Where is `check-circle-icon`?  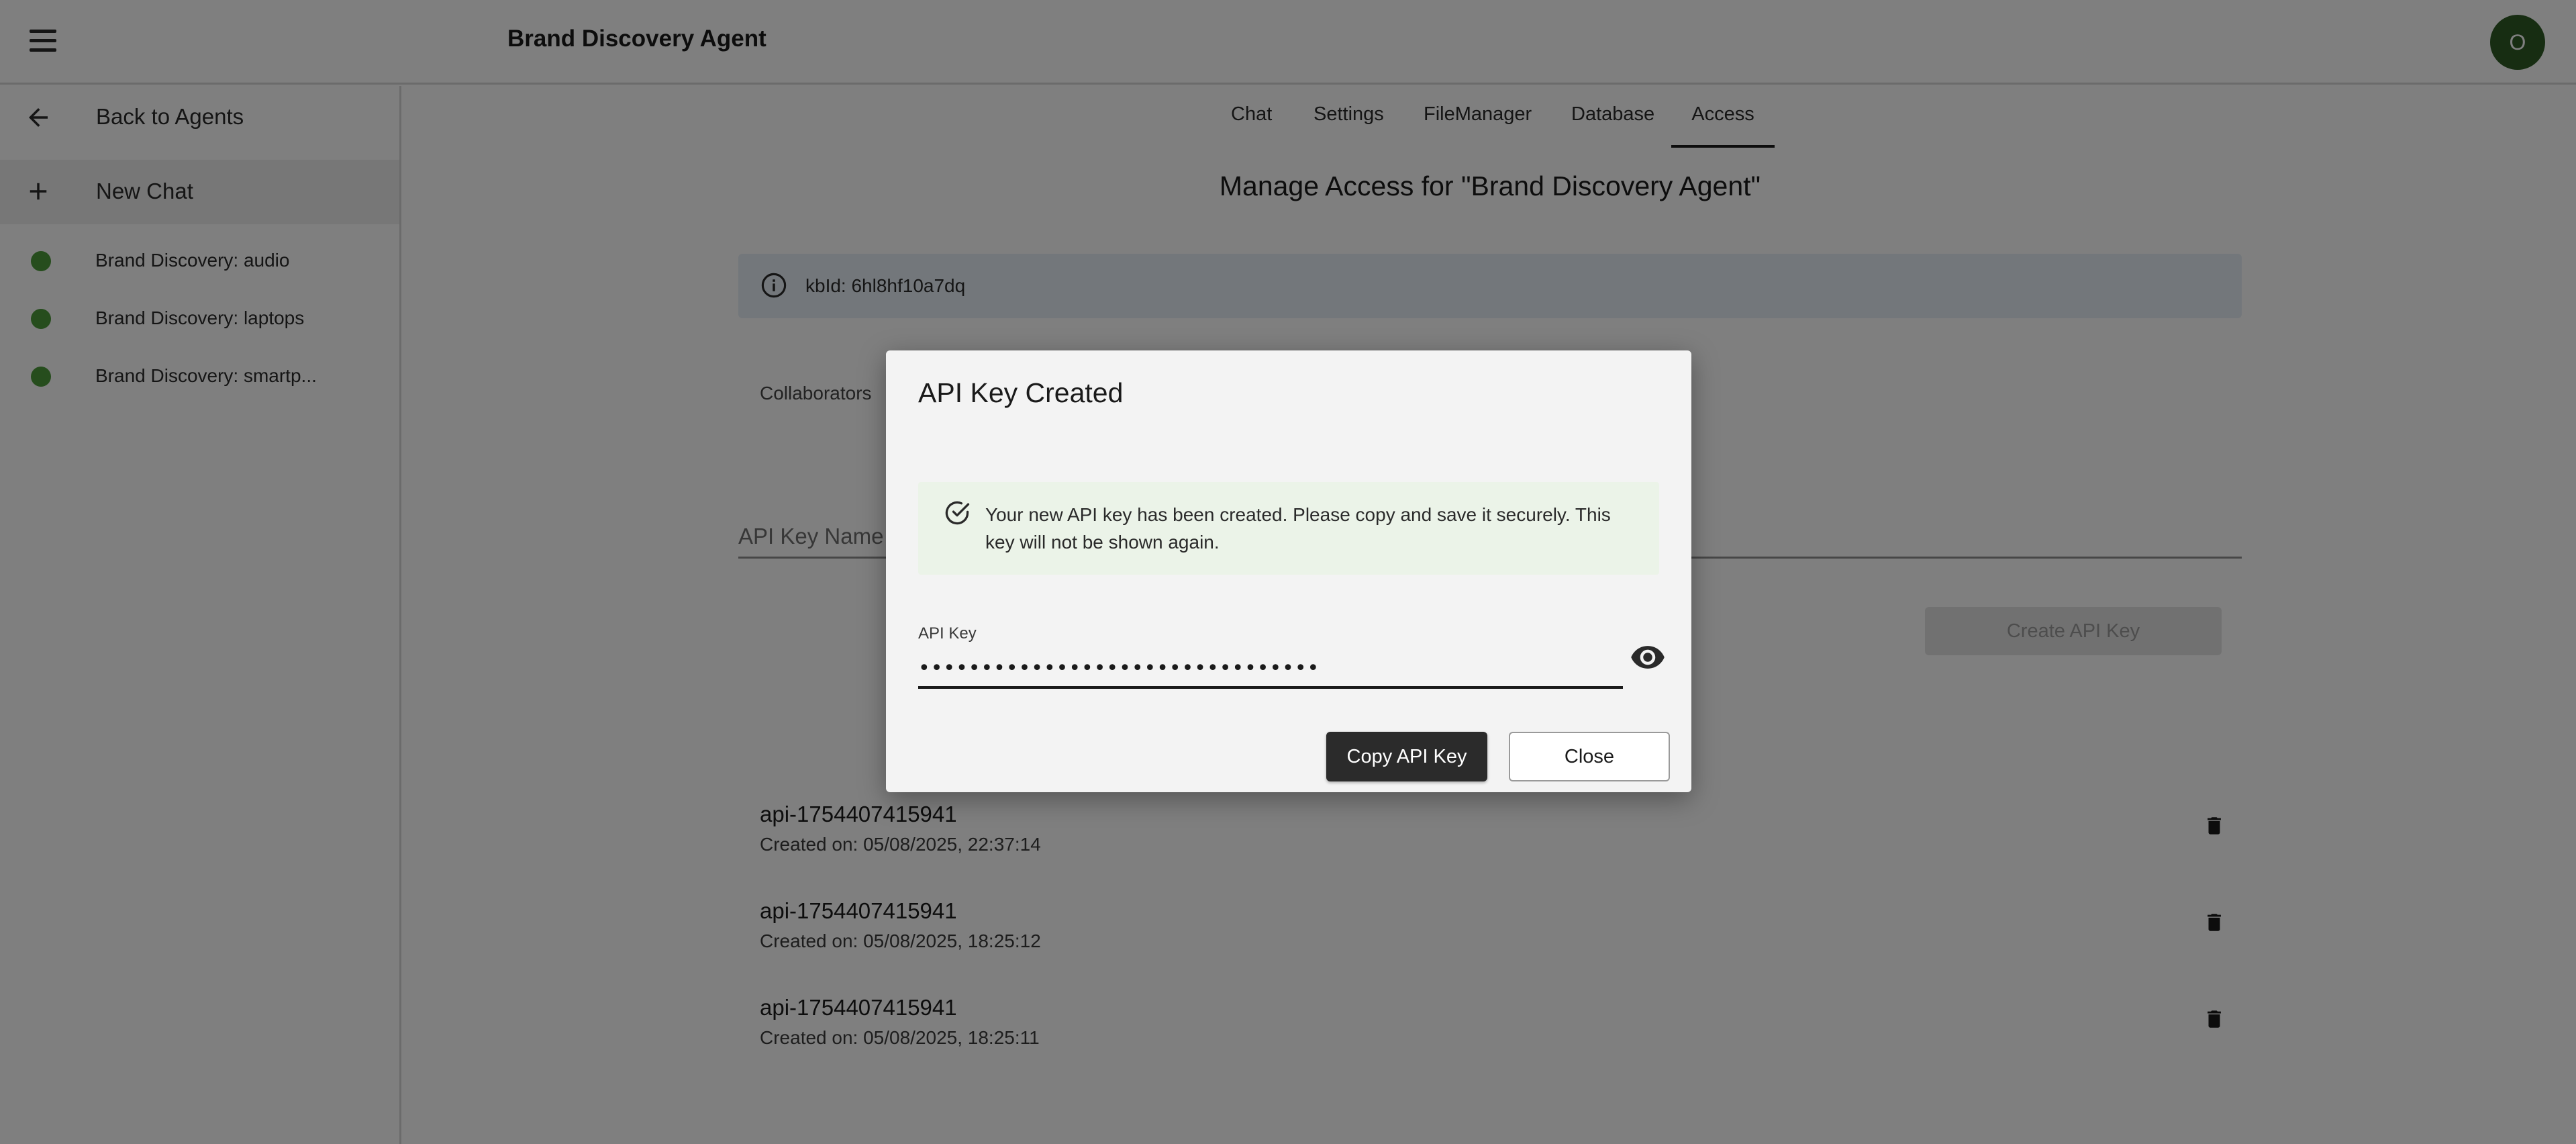 check-circle-icon is located at coordinates (957, 513).